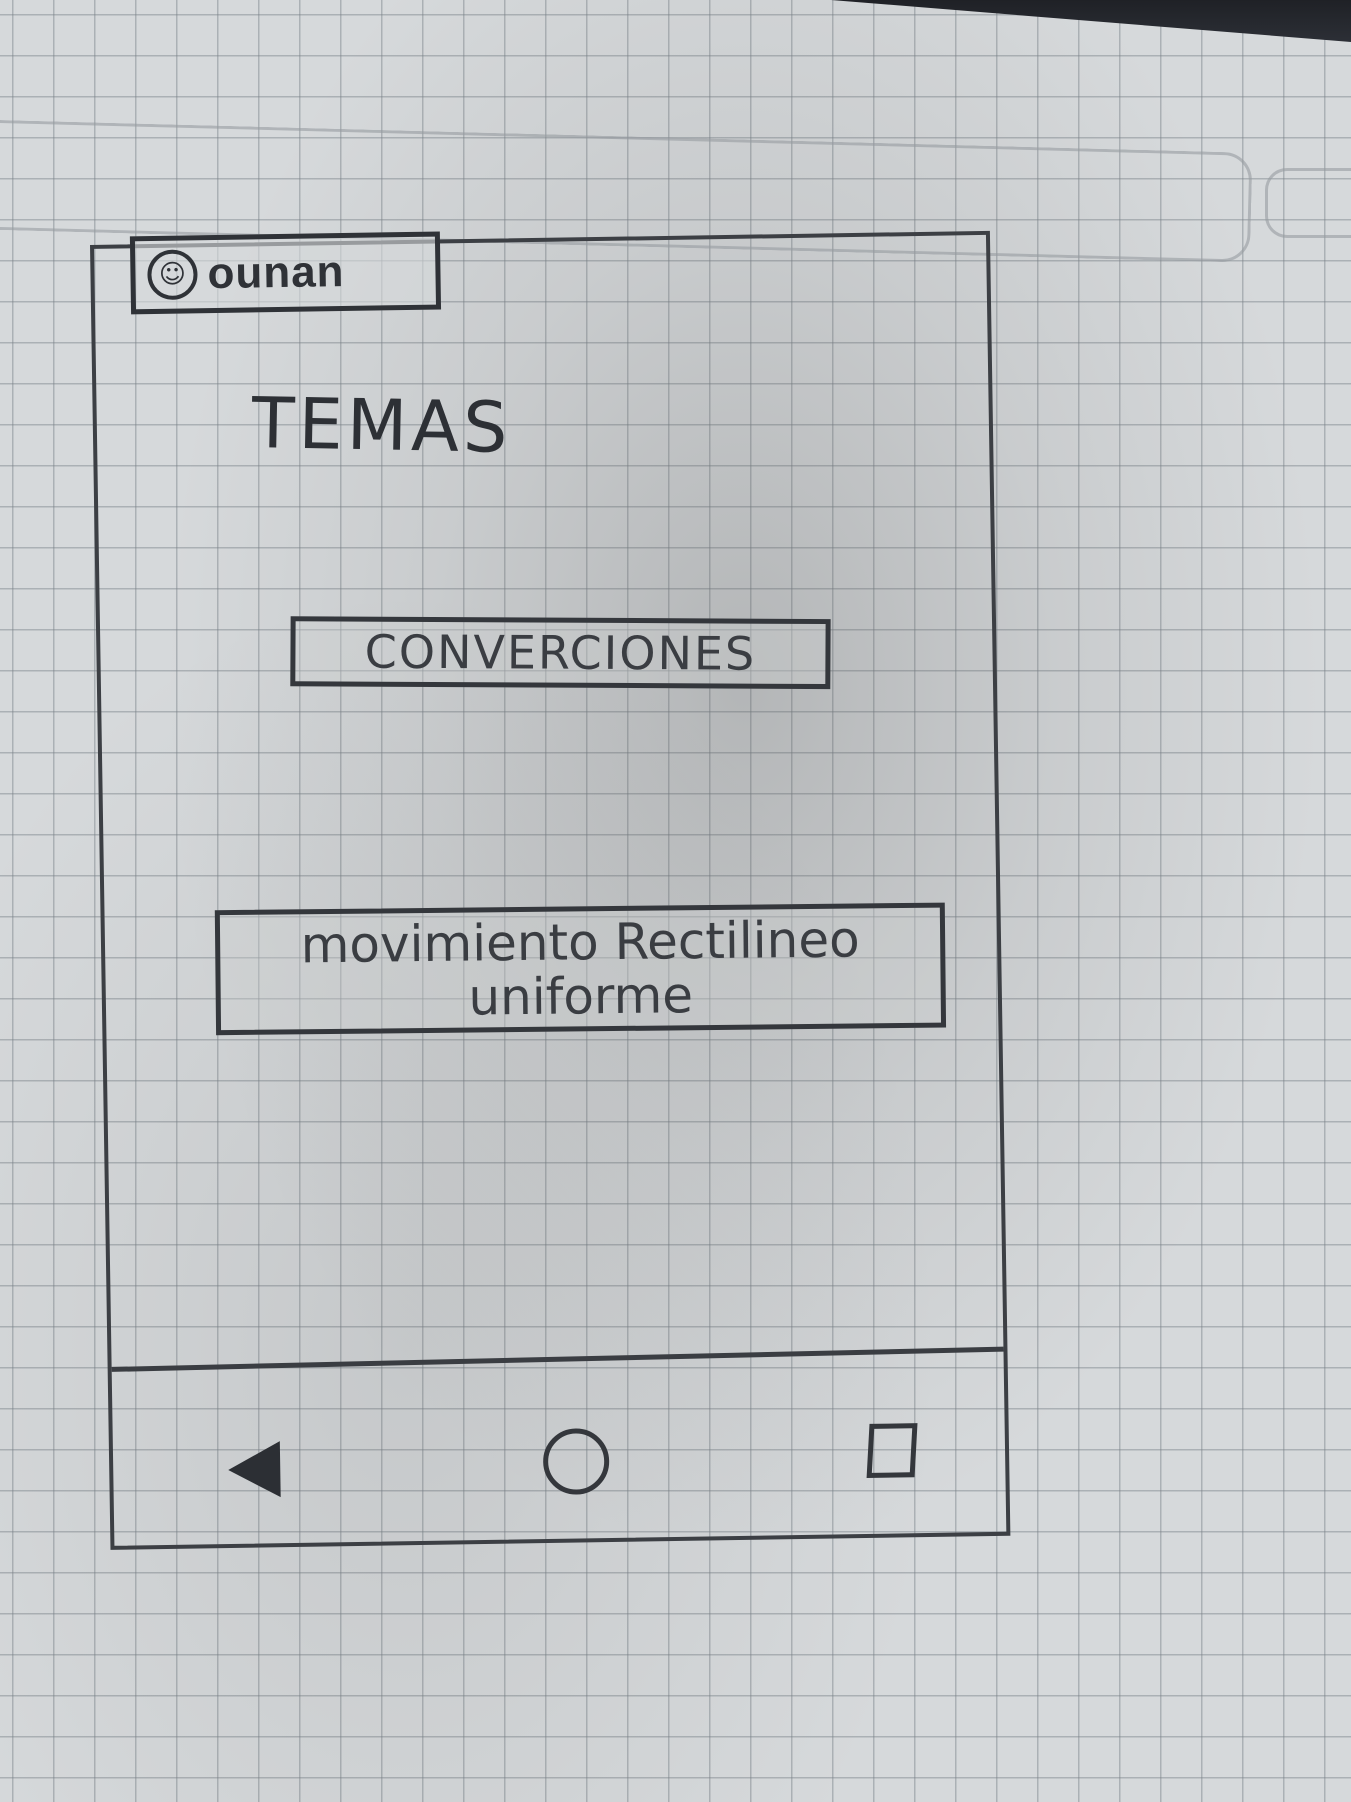  I want to click on app-header: ☺ ounan, so click(285, 273).